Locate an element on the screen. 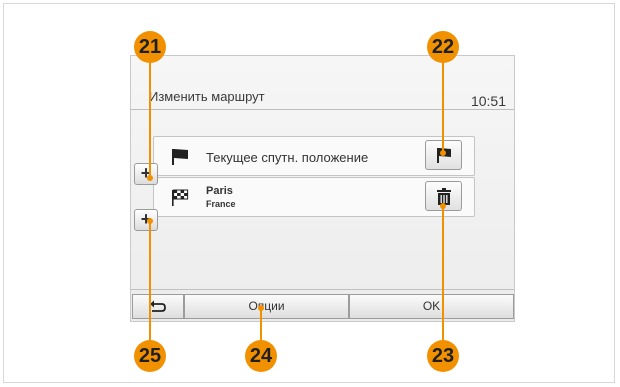 This screenshot has height=387, width=620. bottom-toolbar: Опции OK is located at coordinates (322, 305).